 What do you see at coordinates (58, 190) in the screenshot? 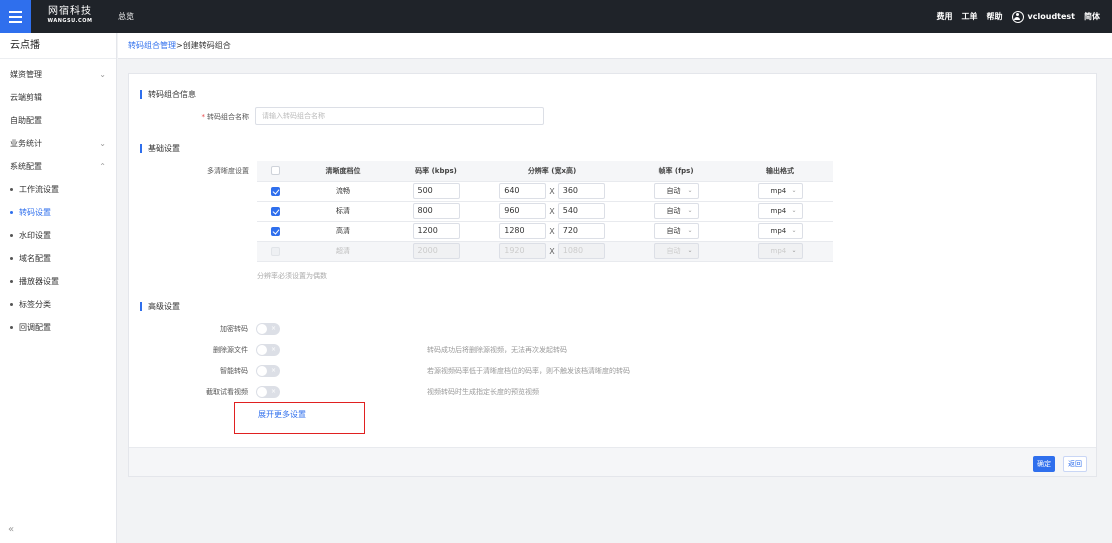
I see `sidebar-sub-workflow: 工作流设置` at bounding box center [58, 190].